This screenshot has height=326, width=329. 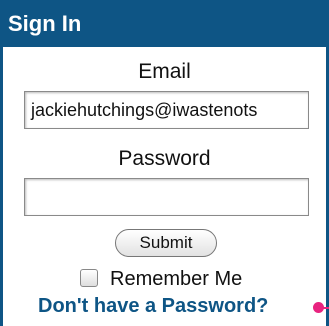 What do you see at coordinates (166, 197) in the screenshot?
I see `password-field` at bounding box center [166, 197].